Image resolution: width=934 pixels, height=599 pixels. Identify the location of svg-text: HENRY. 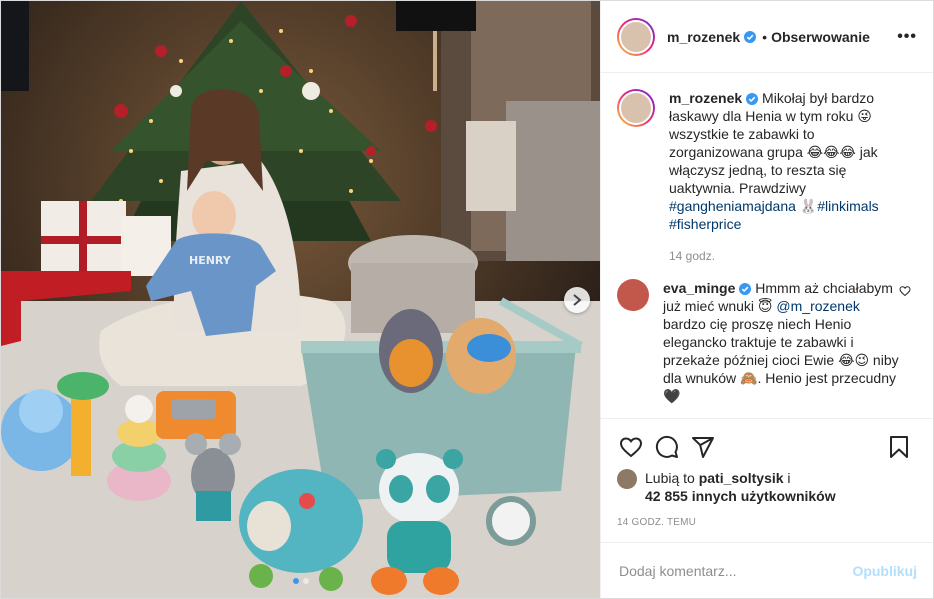
(210, 260).